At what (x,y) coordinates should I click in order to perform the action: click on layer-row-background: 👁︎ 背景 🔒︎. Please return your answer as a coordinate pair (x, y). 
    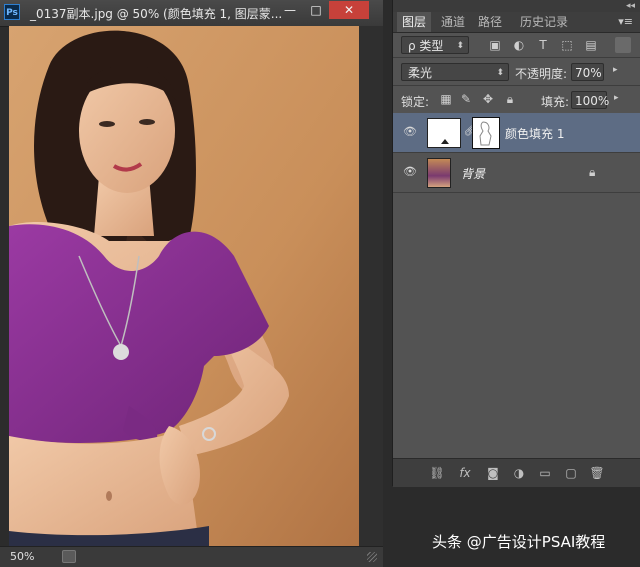
    Looking at the image, I should click on (516, 173).